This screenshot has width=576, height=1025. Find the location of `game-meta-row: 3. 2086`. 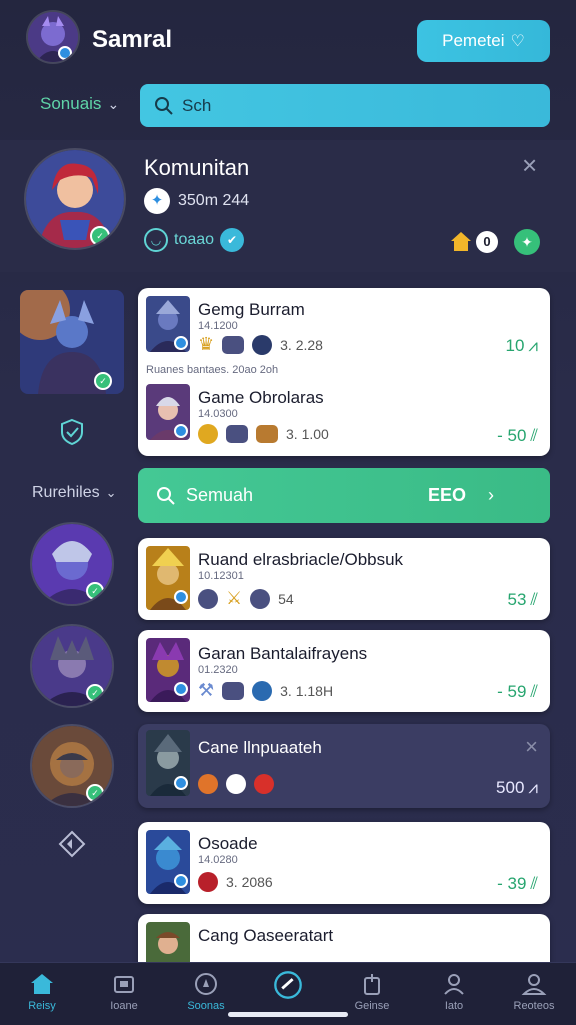

game-meta-row: 3. 2086 is located at coordinates (235, 882).